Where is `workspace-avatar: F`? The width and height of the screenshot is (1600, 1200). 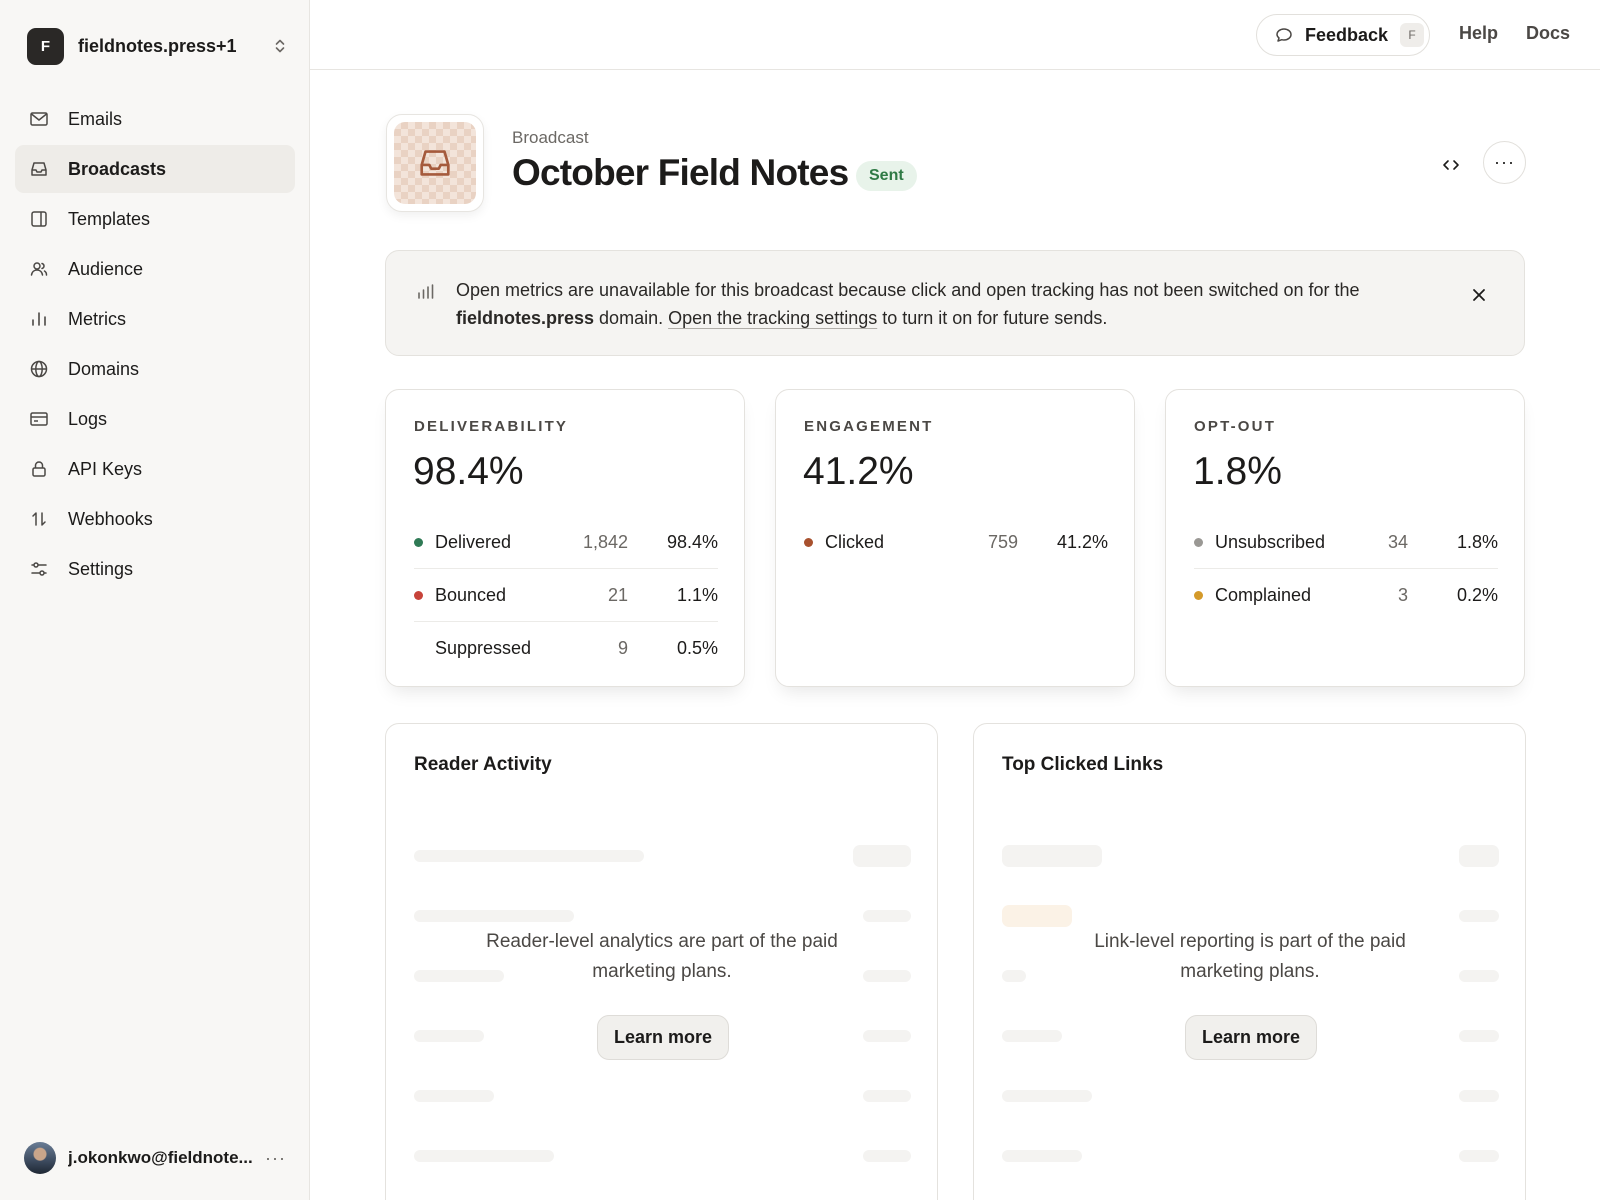
workspace-avatar: F is located at coordinates (45, 46).